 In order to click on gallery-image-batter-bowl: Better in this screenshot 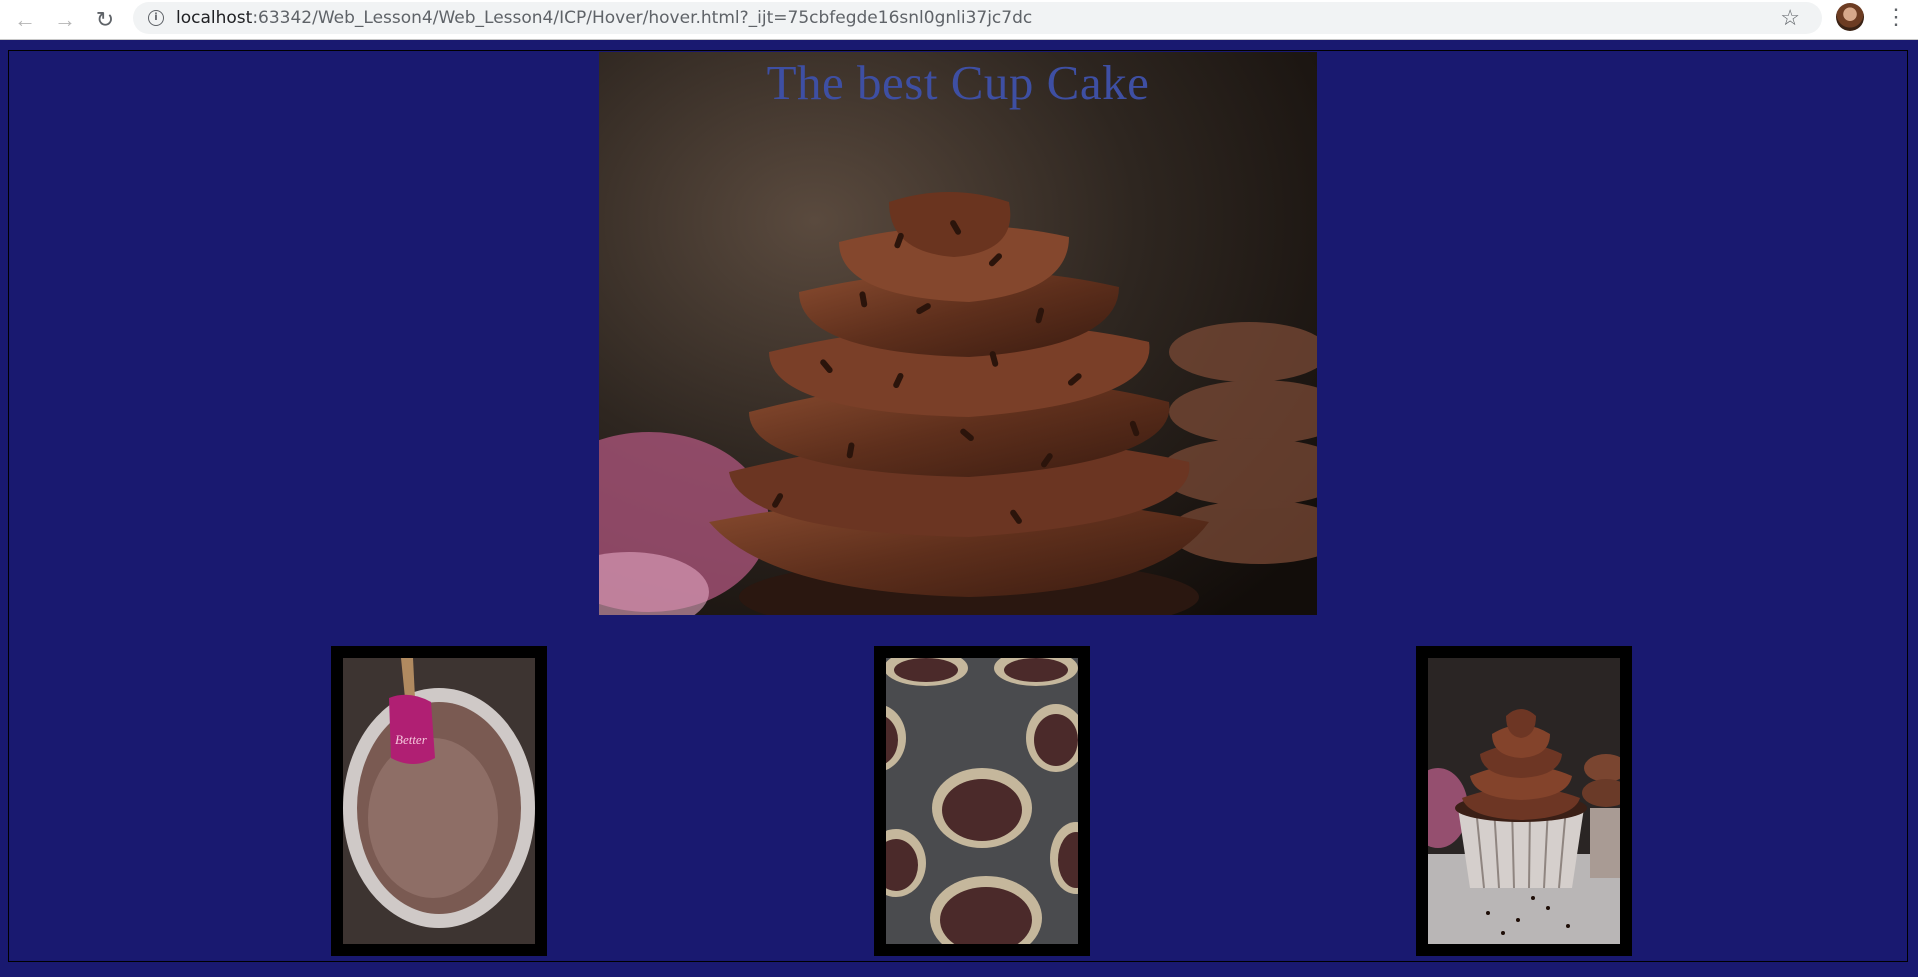, I will do `click(439, 801)`.